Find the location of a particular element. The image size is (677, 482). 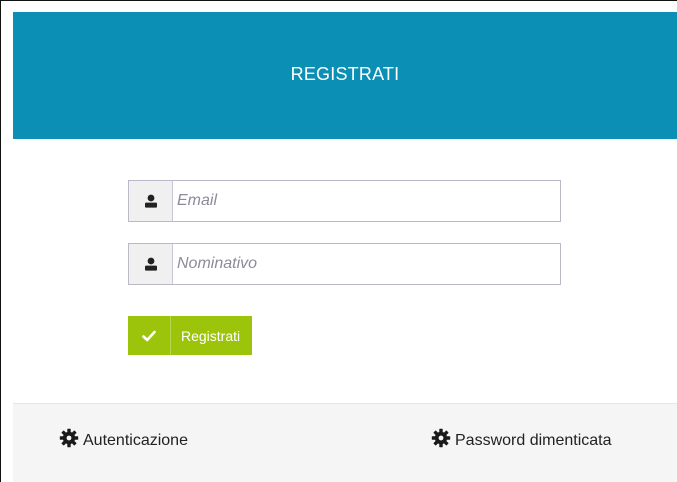

page-title: REGISTRATI is located at coordinates (345, 74).